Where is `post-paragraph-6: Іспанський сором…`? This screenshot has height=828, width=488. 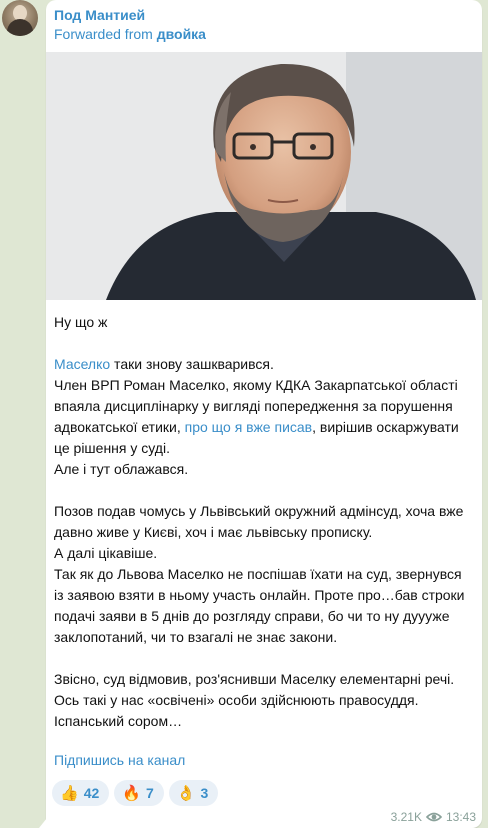 post-paragraph-6: Іспанський сором… is located at coordinates (118, 721).